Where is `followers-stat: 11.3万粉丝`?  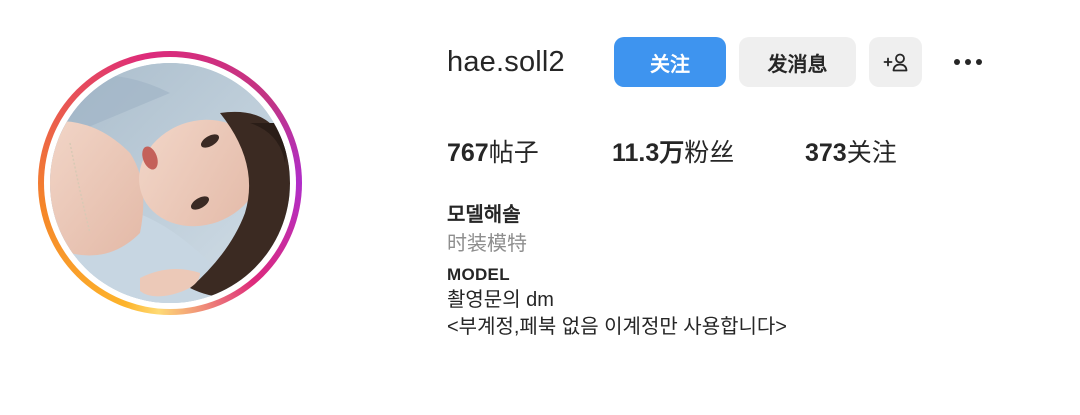 followers-stat: 11.3万粉丝 is located at coordinates (673, 153).